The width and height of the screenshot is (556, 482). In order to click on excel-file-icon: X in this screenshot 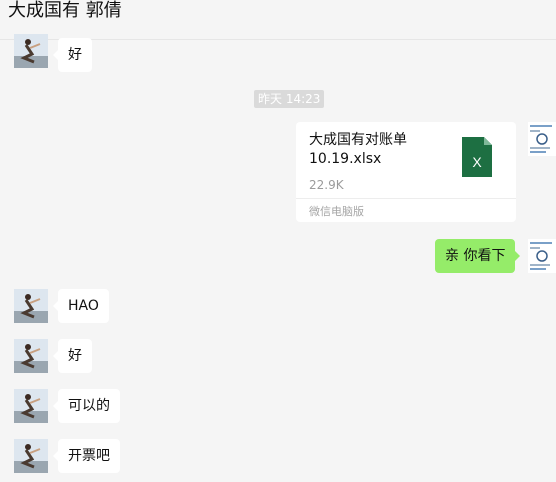, I will do `click(477, 157)`.